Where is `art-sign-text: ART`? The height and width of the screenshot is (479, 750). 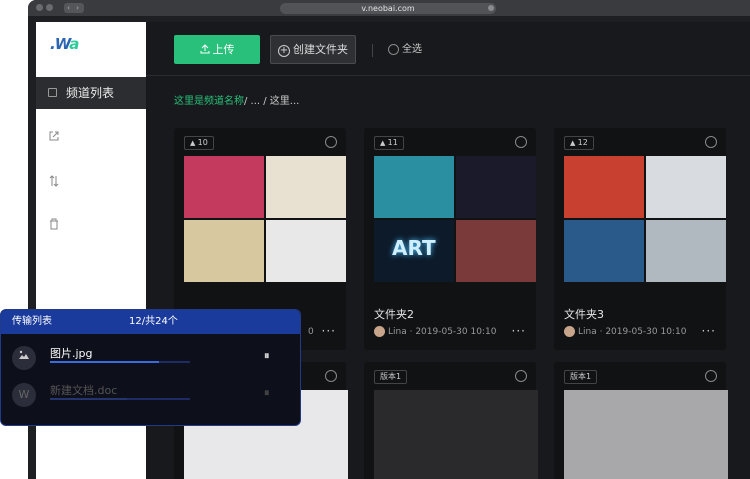 art-sign-text: ART is located at coordinates (414, 248).